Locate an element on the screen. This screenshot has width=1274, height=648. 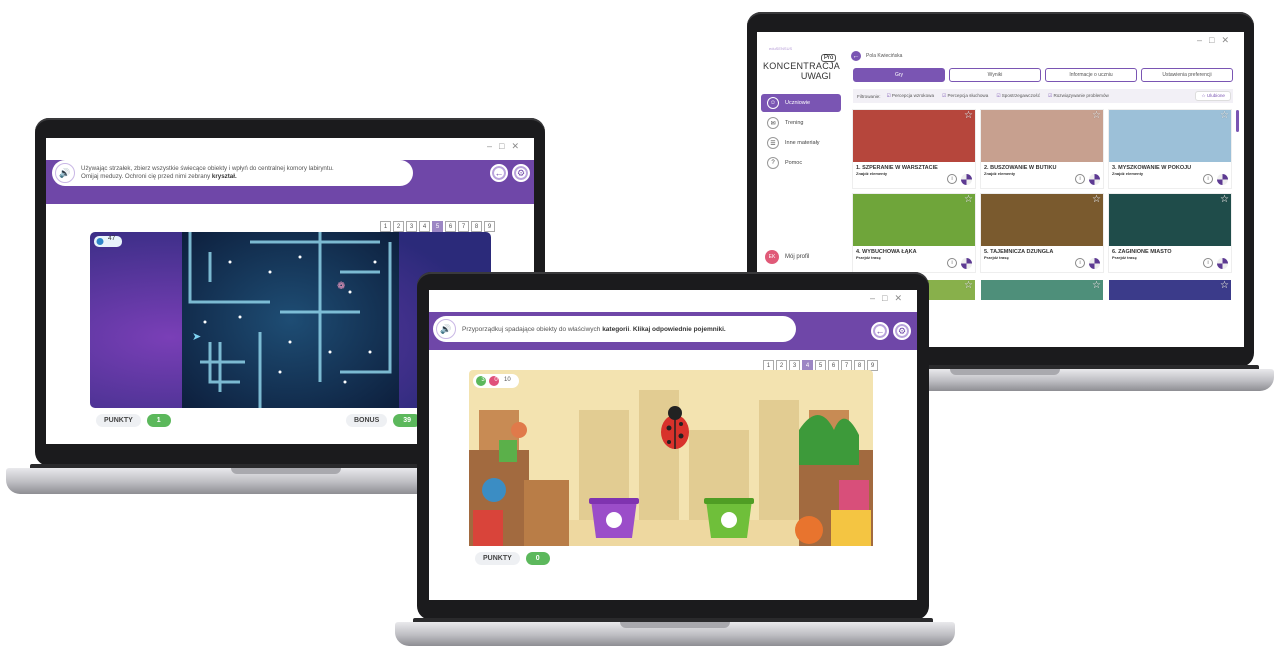
level-2-button: 2 is located at coordinates (398, 226).